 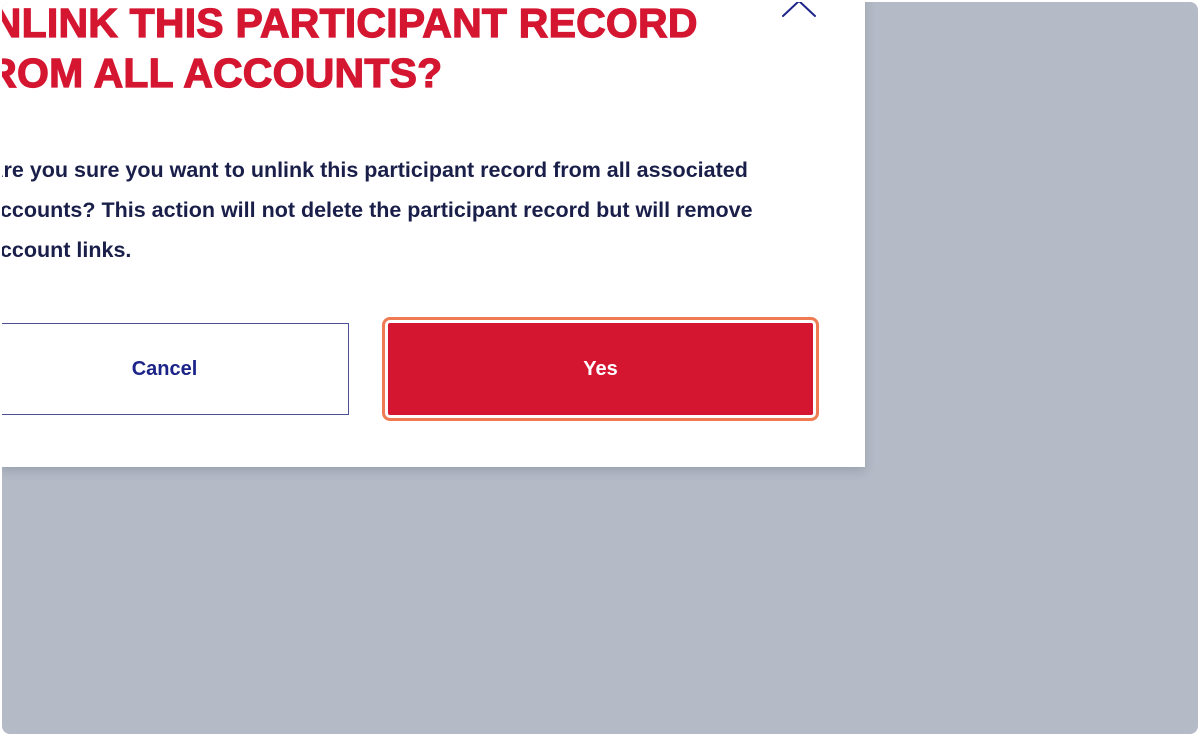 I want to click on chevron-up-icon, so click(x=799, y=10).